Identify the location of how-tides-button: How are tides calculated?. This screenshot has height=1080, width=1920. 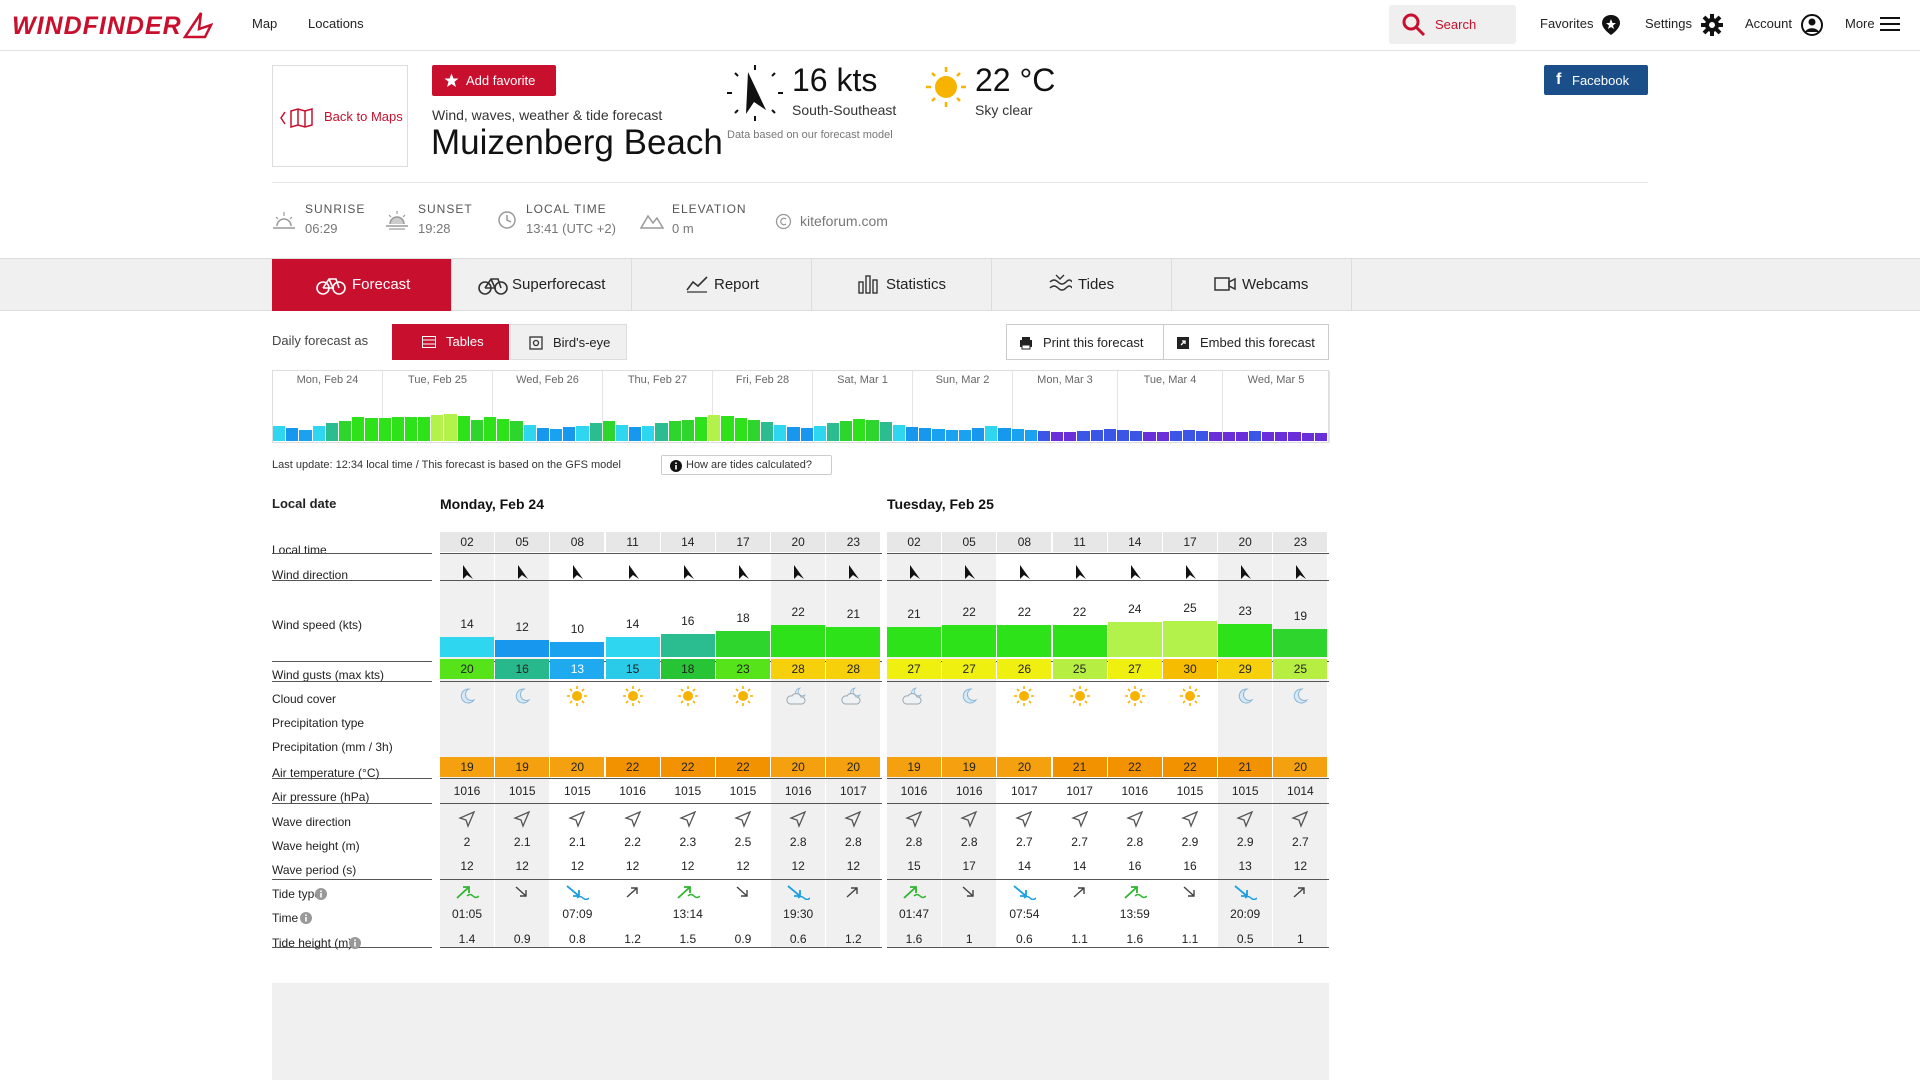
(746, 465).